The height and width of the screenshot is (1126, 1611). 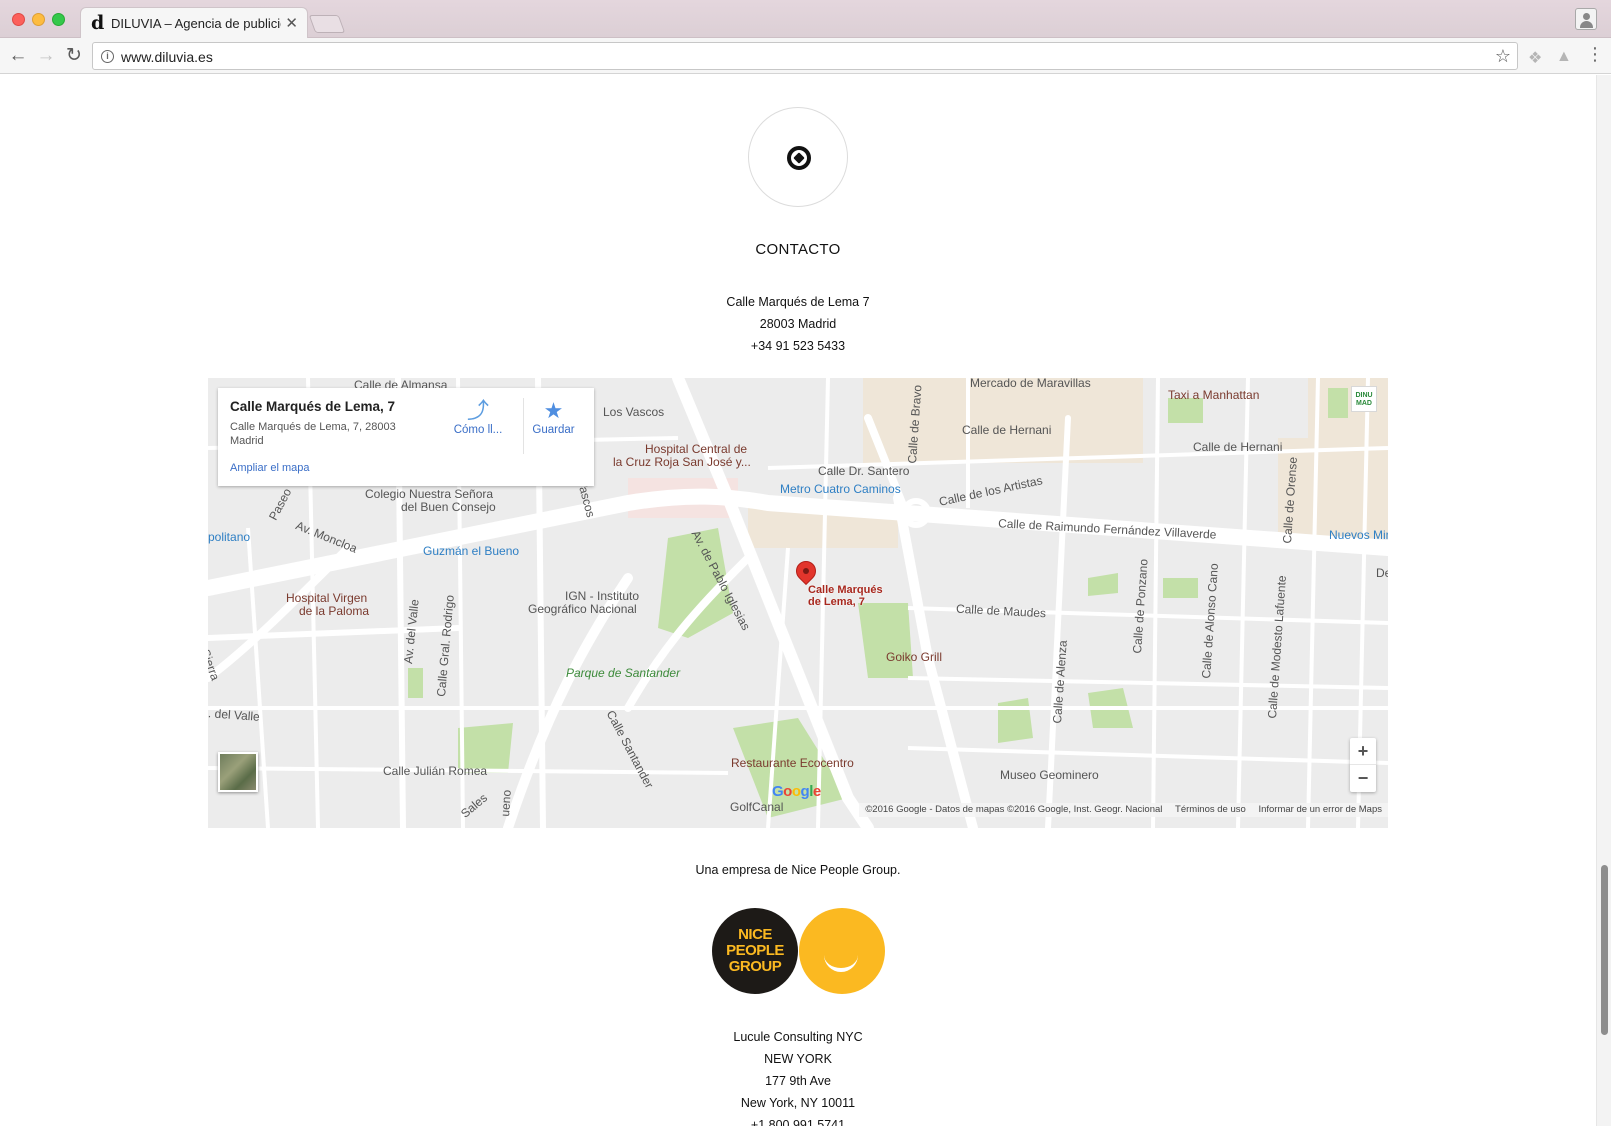 What do you see at coordinates (1358, 535) in the screenshot?
I see `map-label: Nuevos Min` at bounding box center [1358, 535].